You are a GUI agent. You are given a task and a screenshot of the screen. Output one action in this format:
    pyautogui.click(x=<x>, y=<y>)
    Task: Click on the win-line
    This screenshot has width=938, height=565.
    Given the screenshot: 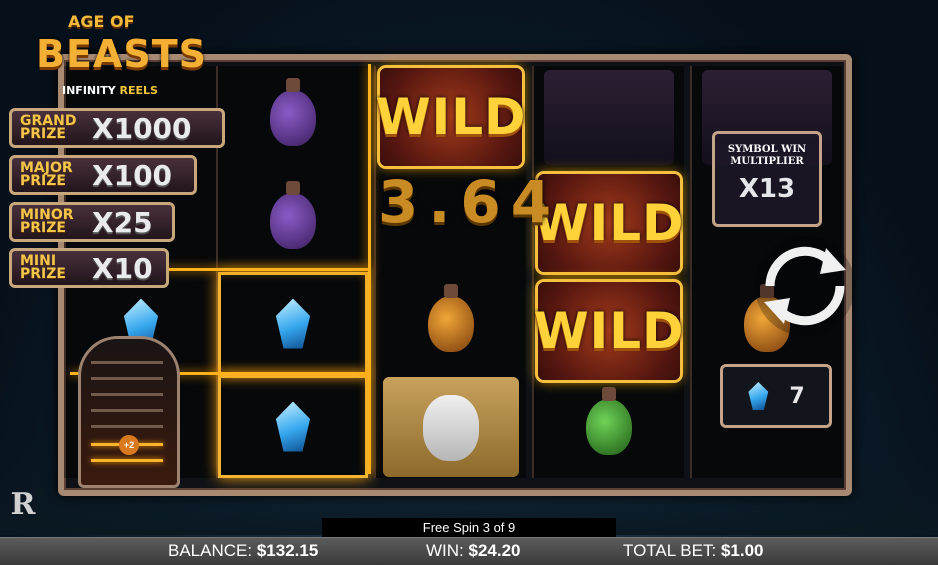 What is the action you would take?
    pyautogui.click(x=369, y=269)
    